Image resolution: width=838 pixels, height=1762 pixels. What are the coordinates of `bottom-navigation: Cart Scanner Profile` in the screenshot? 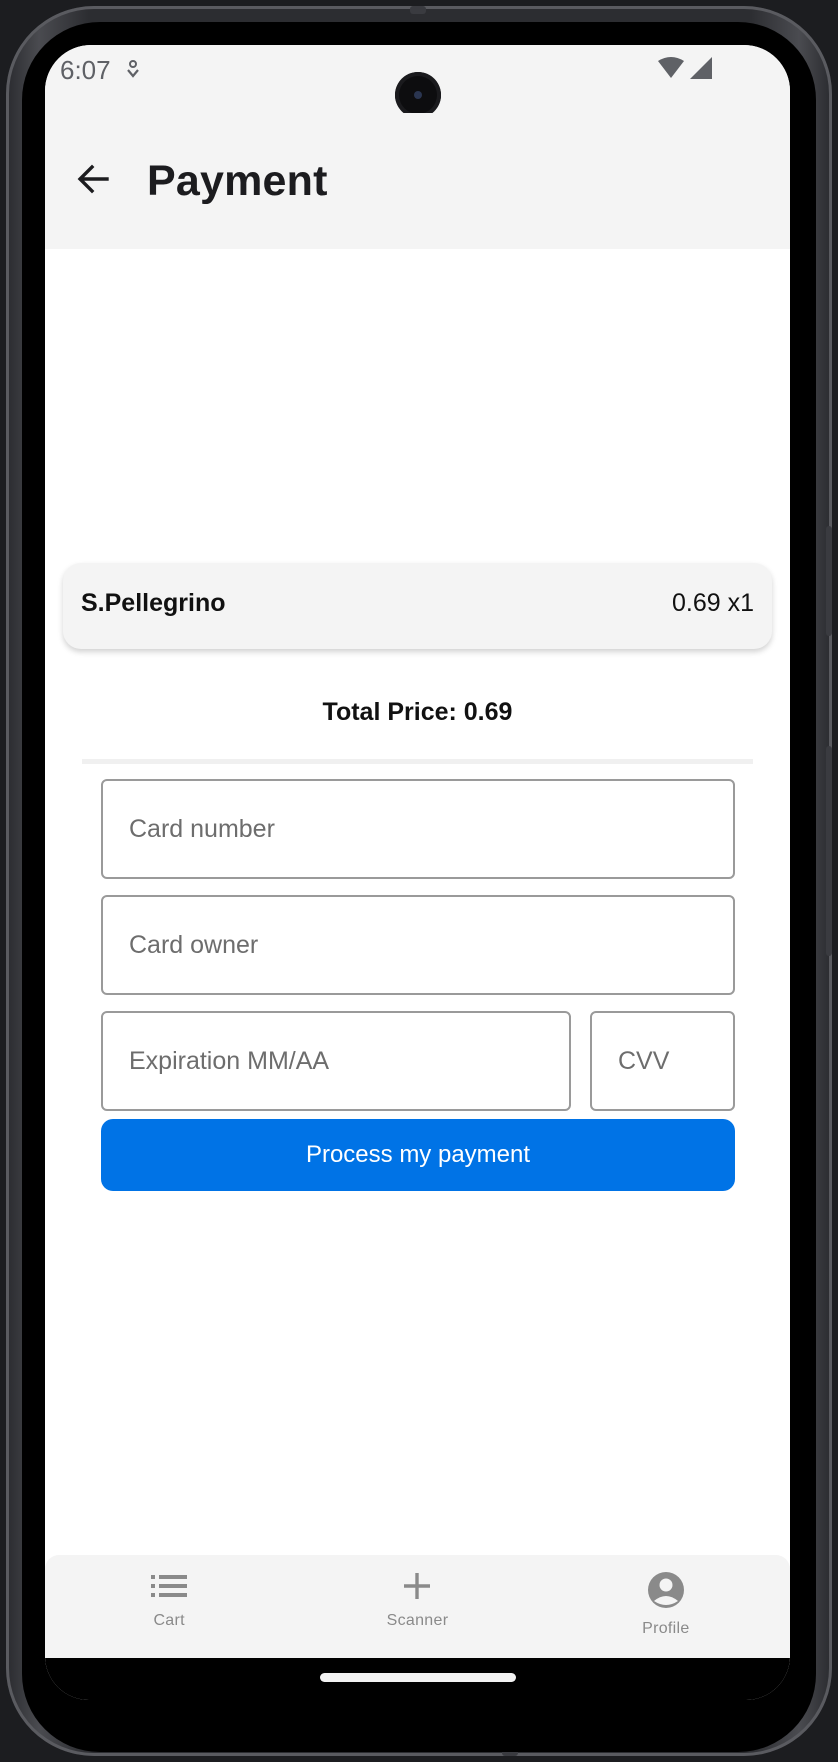 It's located at (417, 1606).